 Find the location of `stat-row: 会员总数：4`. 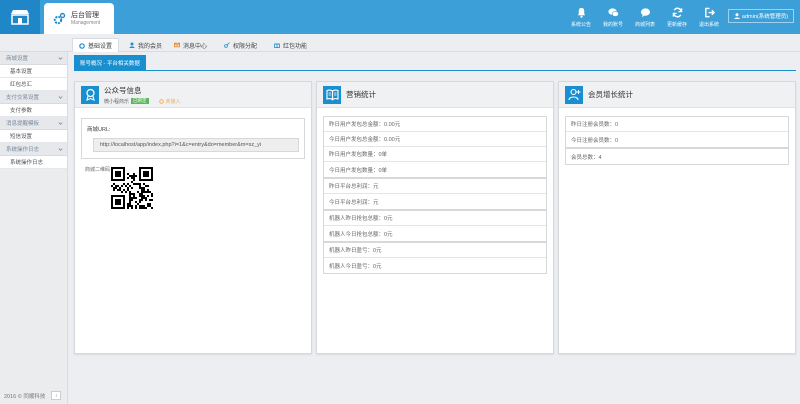

stat-row: 会员总数：4 is located at coordinates (586, 157).